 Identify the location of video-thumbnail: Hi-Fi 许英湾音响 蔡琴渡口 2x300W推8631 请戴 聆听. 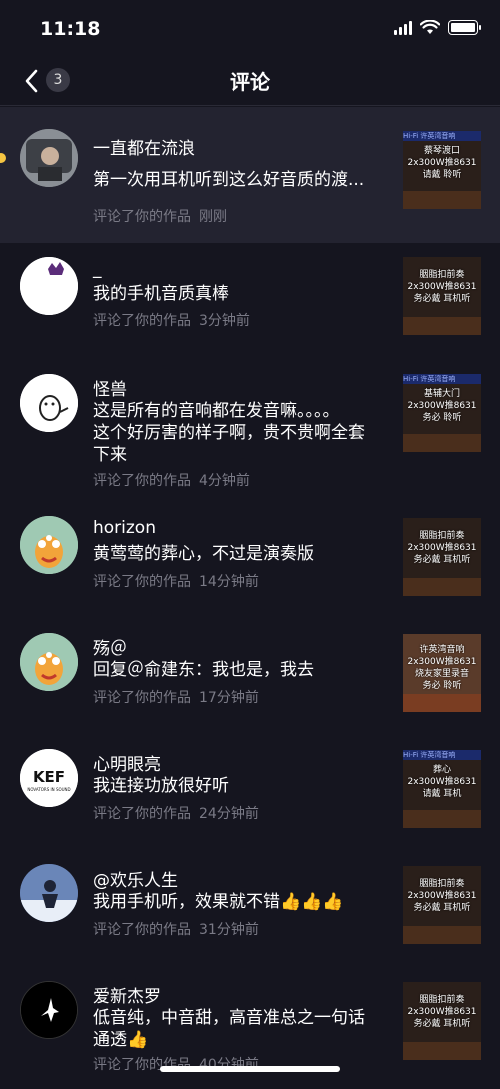
(442, 170).